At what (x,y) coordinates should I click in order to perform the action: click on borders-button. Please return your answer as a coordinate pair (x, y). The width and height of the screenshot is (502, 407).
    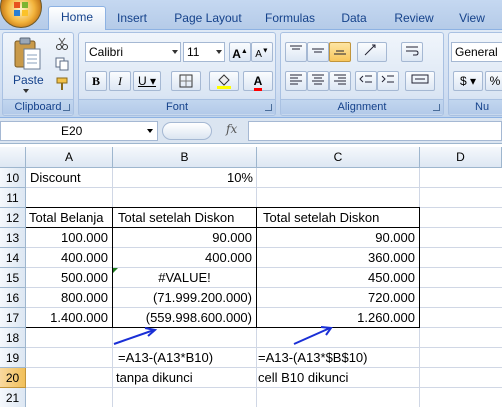
    Looking at the image, I should click on (186, 81).